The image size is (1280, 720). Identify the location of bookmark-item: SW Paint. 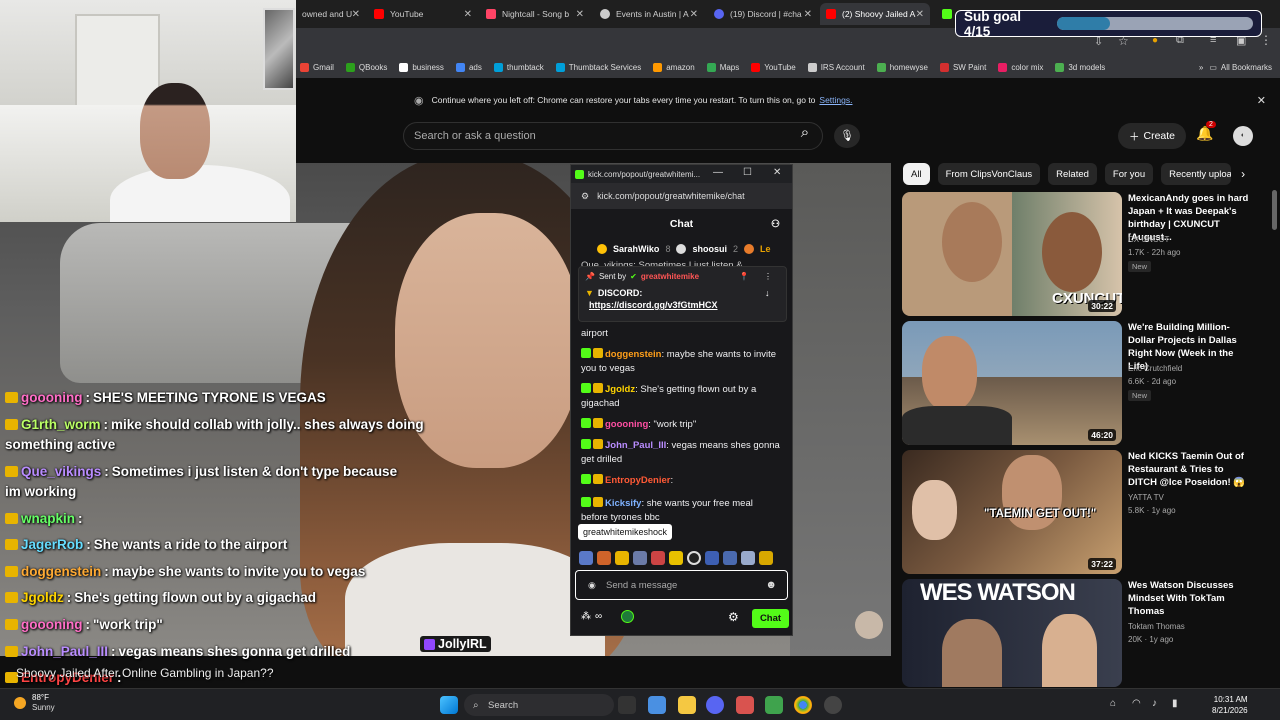
(962, 67).